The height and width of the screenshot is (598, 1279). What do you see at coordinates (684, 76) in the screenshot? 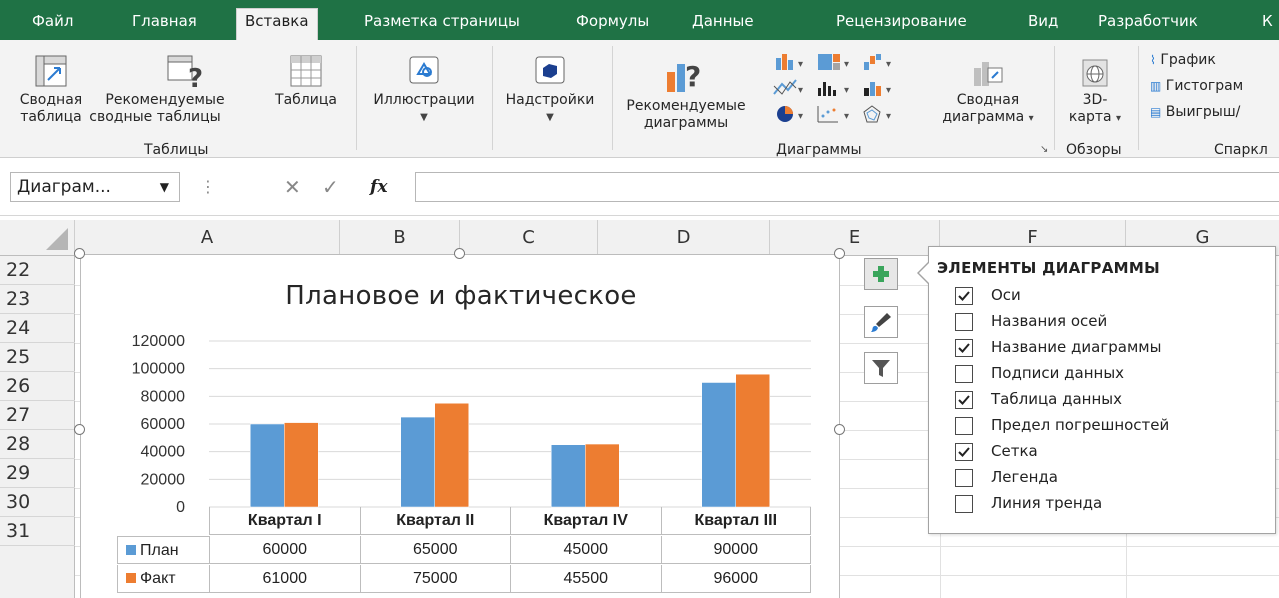
I see `recommended-charts-icon: ?` at bounding box center [684, 76].